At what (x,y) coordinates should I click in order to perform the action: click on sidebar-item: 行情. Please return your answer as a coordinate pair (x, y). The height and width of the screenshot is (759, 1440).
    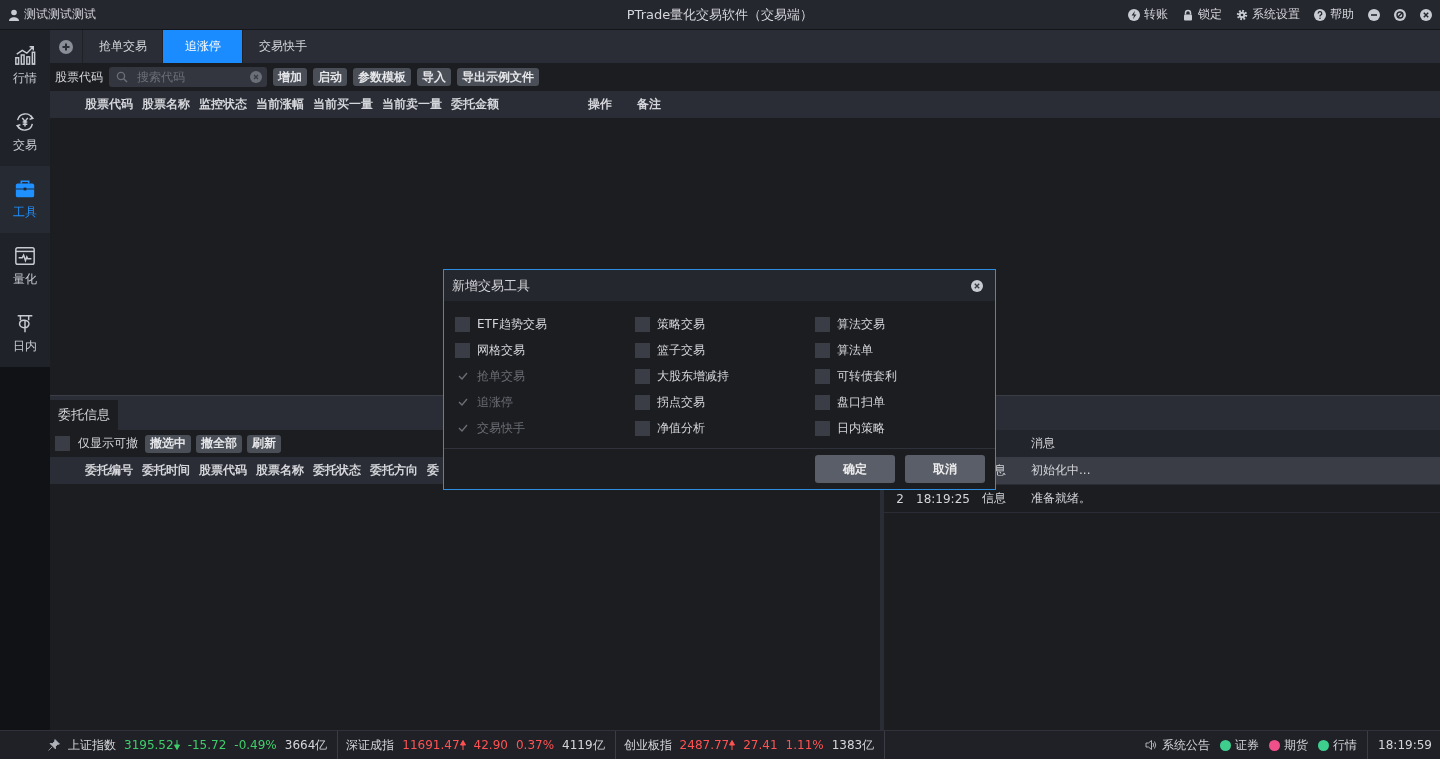
    Looking at the image, I should click on (25, 65).